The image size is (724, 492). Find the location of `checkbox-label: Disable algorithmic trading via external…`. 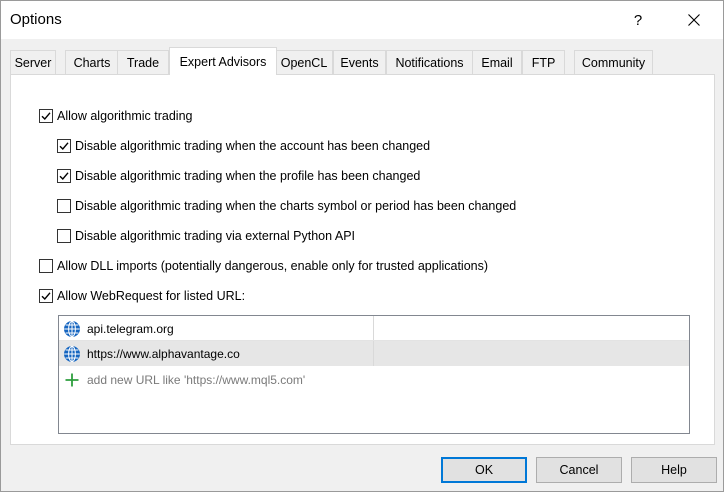

checkbox-label: Disable algorithmic trading via external… is located at coordinates (215, 236).